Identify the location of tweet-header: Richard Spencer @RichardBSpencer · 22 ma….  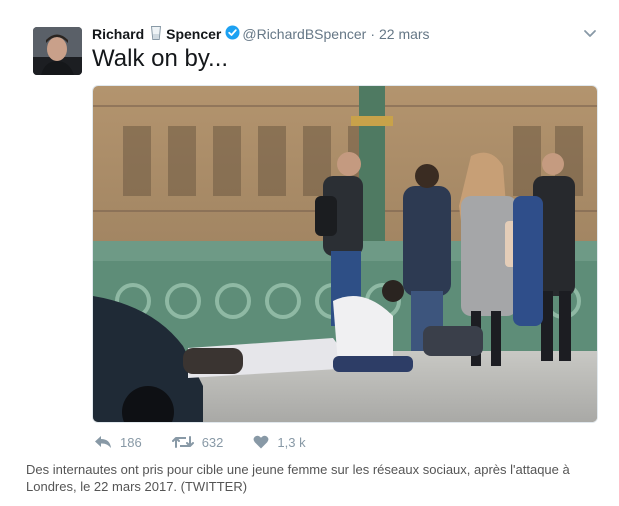
(261, 34).